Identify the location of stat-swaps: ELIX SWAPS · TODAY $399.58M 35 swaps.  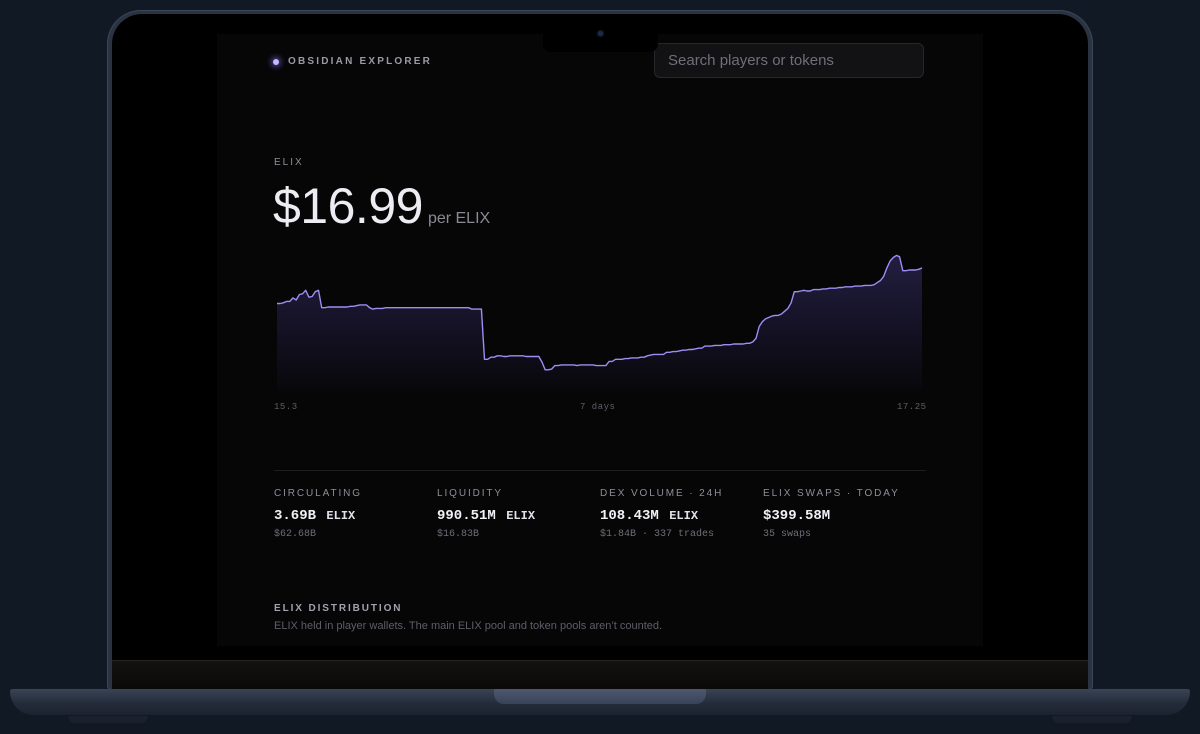
(831, 514).